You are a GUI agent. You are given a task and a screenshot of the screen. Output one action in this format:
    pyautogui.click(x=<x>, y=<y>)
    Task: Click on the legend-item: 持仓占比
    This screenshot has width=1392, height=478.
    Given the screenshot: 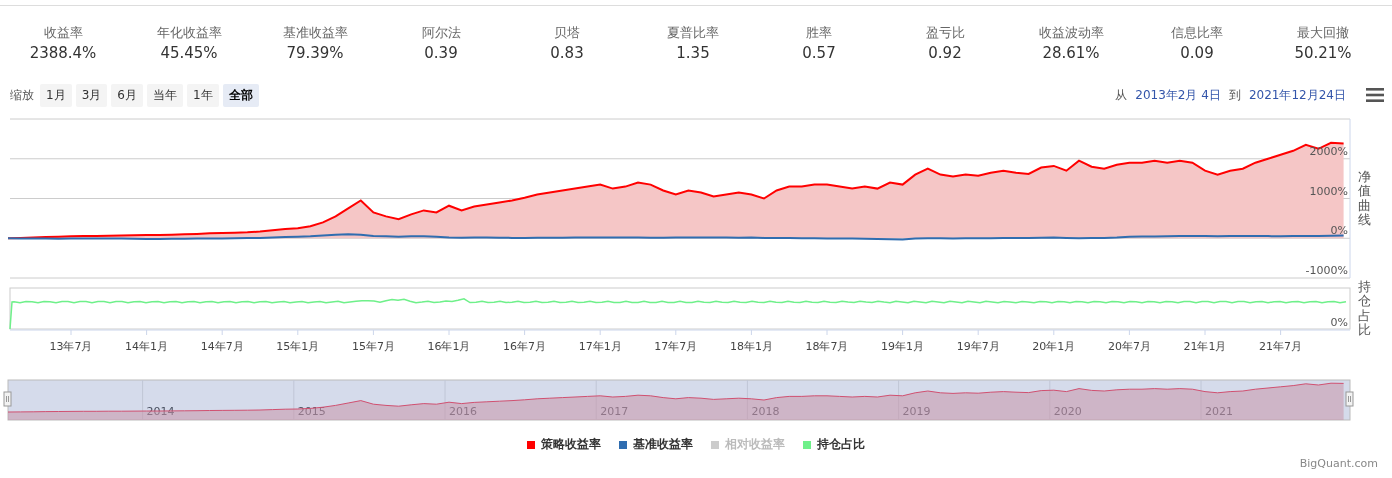 What is the action you would take?
    pyautogui.click(x=834, y=444)
    